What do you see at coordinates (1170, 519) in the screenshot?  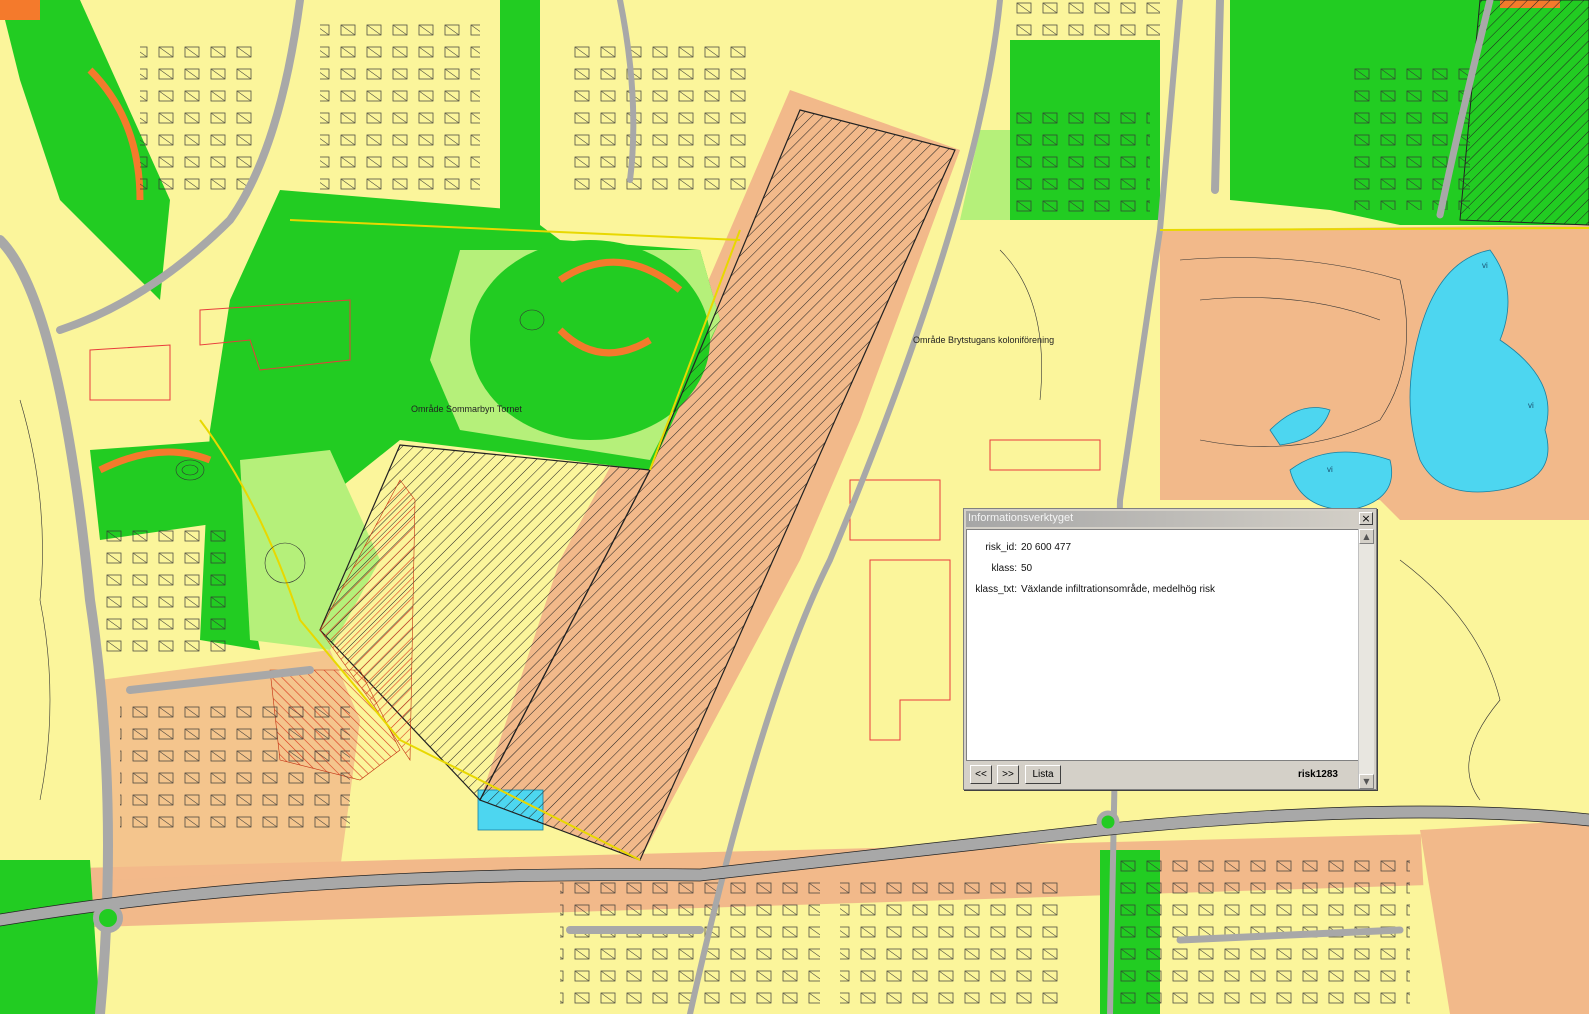 I see `info-titlebar: Informationsverktyget ×` at bounding box center [1170, 519].